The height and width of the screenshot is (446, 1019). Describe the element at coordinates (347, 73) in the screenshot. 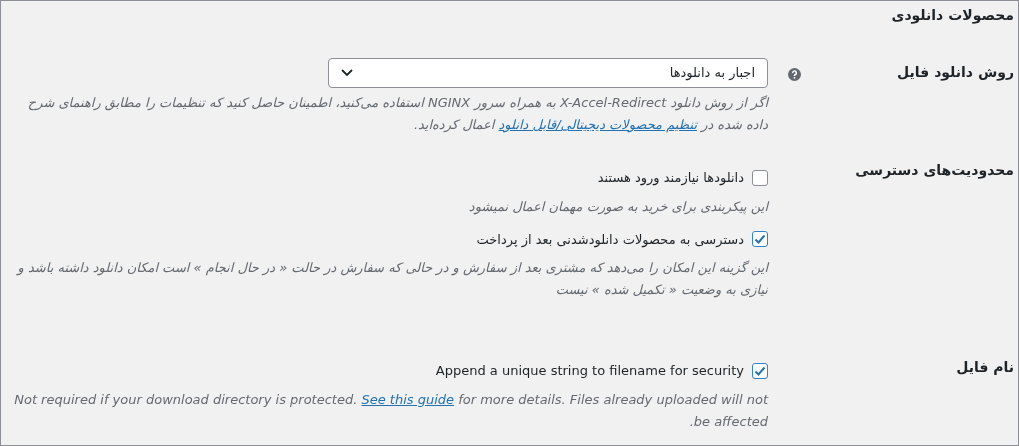

I see `chevron-down-icon` at that location.